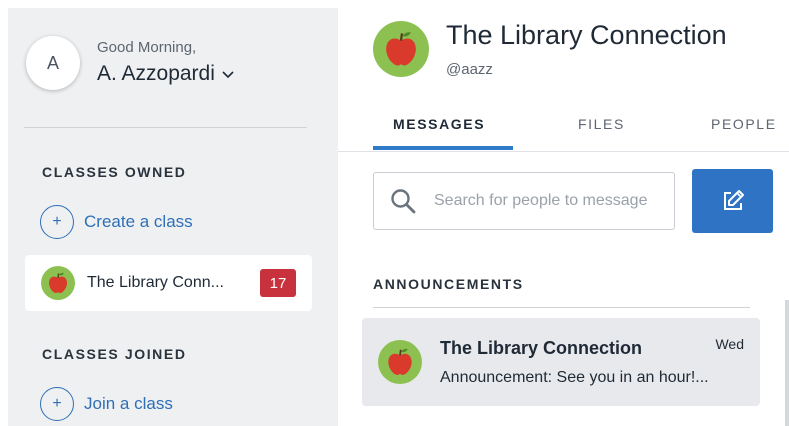  I want to click on class-handle: @aazz, so click(469, 69).